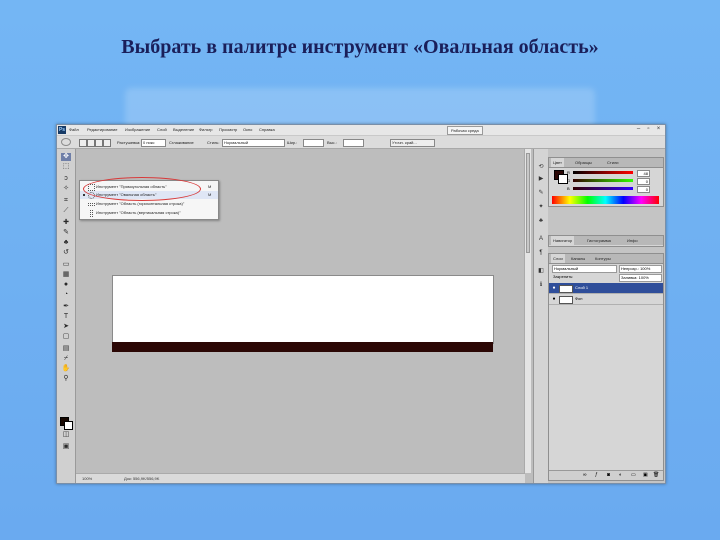 The height and width of the screenshot is (540, 720). Describe the element at coordinates (563, 240) in the screenshot. I see `tab-navigator: Навигатор` at that location.